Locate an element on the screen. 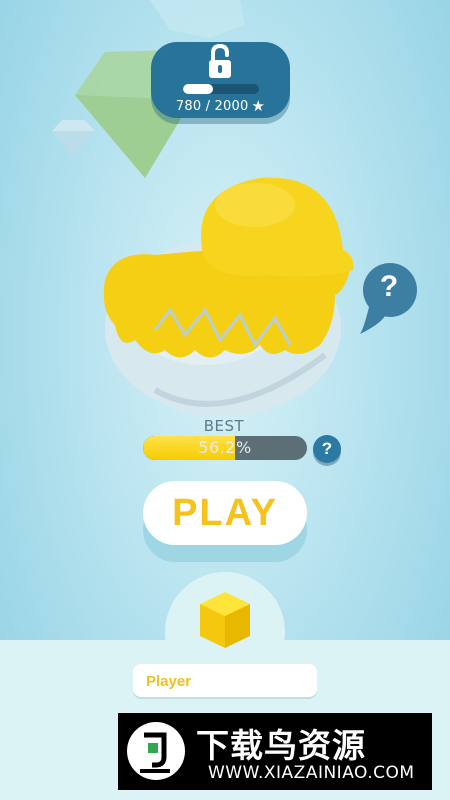  watermark-text: 下载鸟资源 is located at coordinates (281, 745).